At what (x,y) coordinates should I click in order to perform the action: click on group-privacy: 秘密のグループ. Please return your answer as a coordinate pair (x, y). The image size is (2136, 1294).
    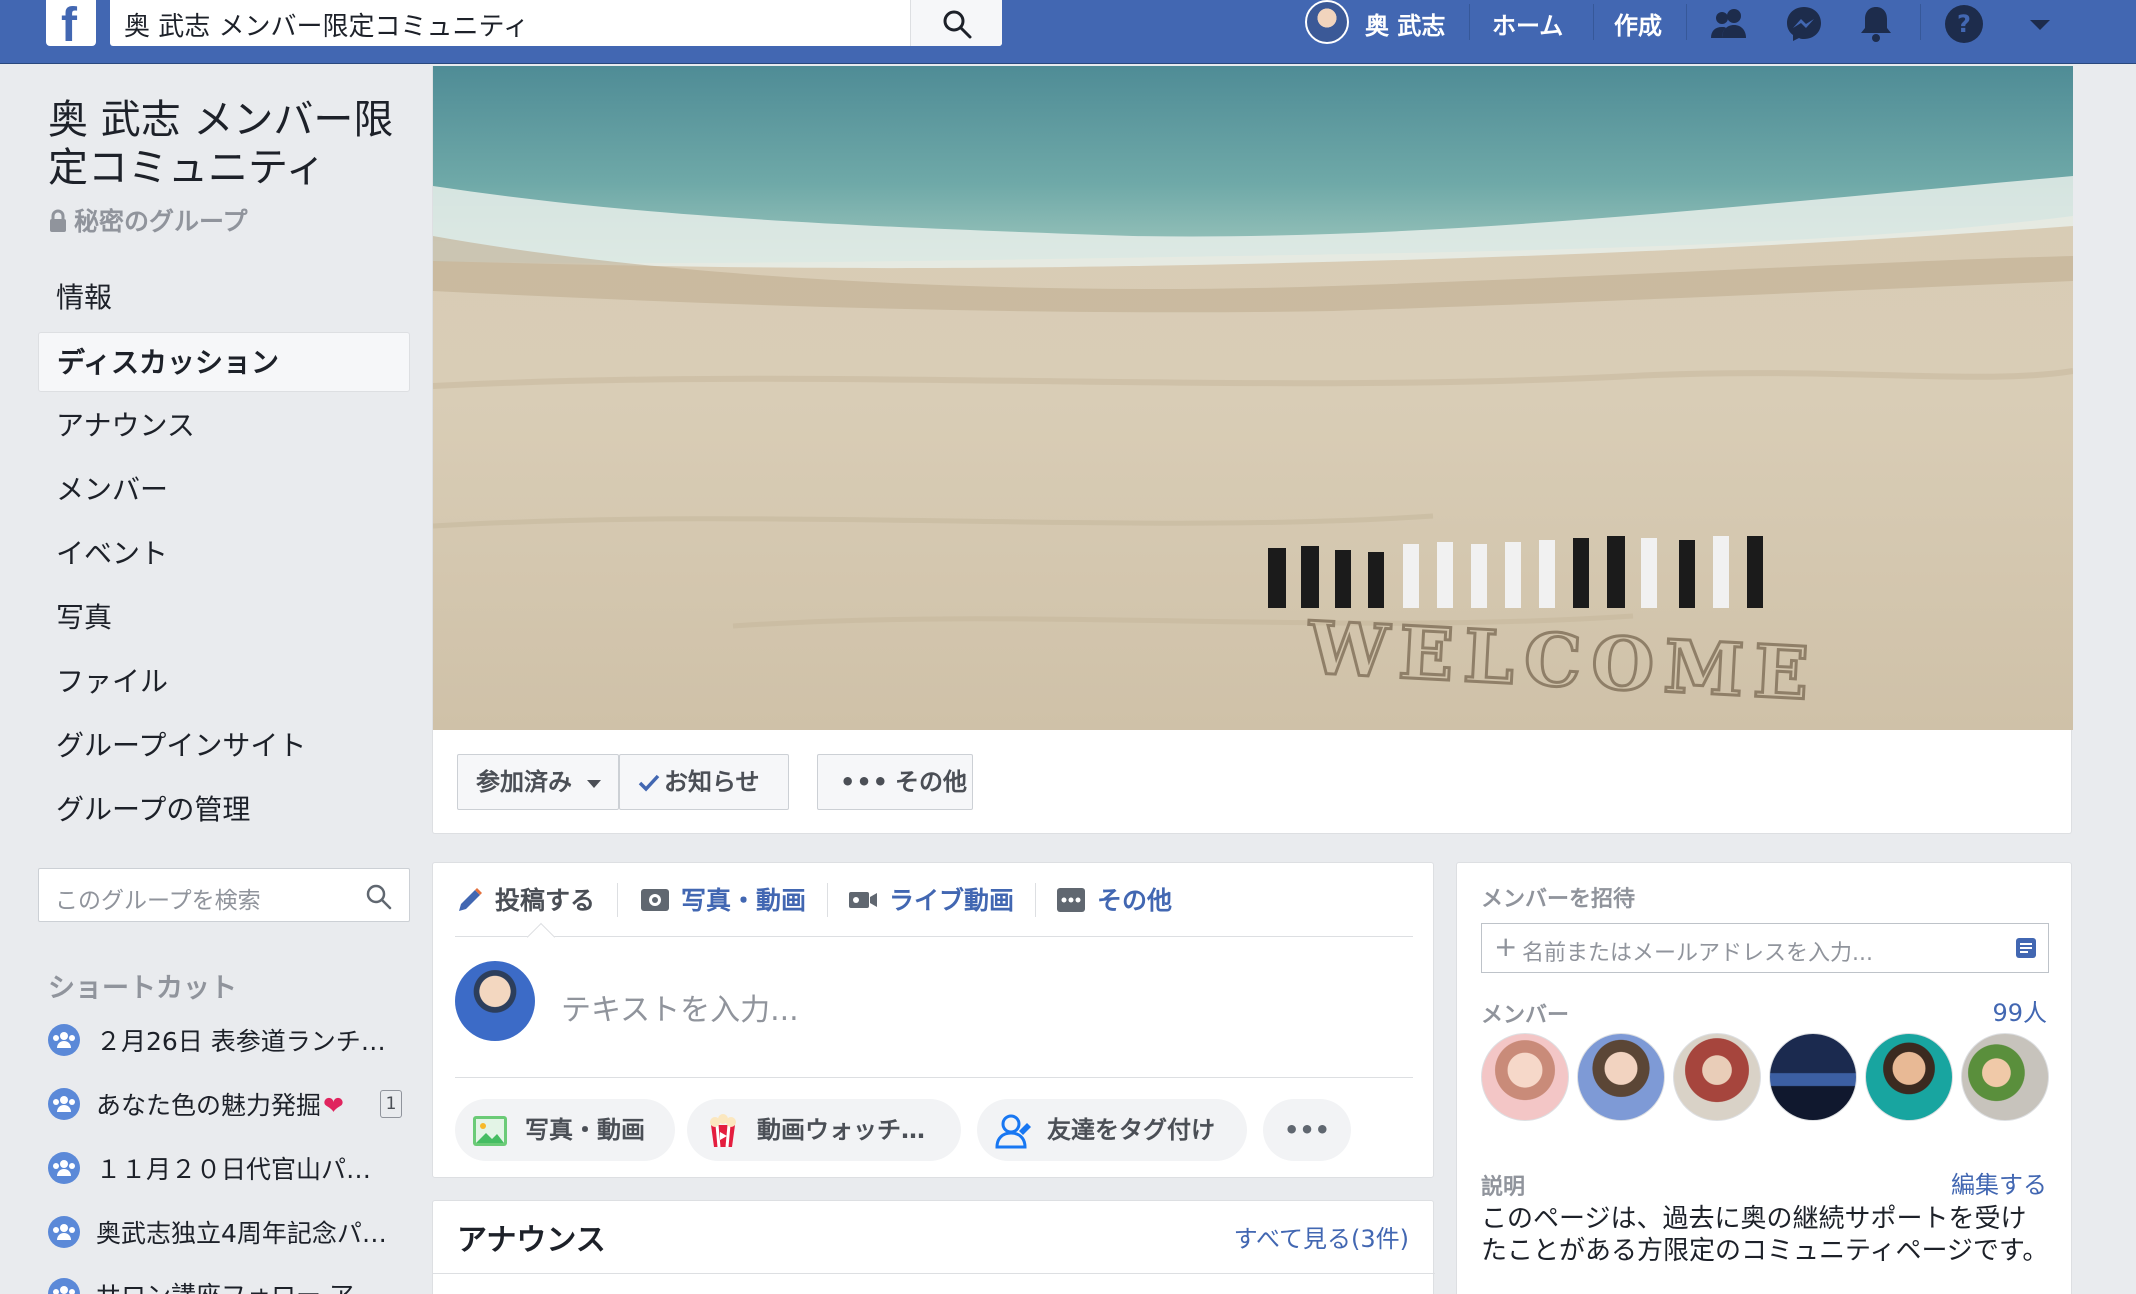
    Looking at the image, I should click on (148, 220).